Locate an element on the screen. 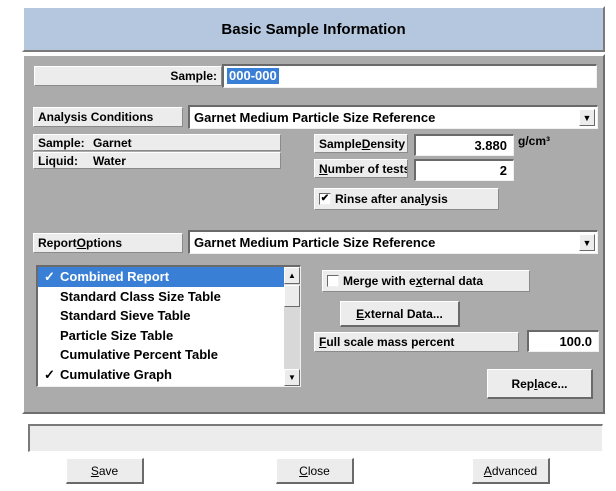 The width and height of the screenshot is (616, 491). full-scale-label: Full scale mass percent is located at coordinates (416, 342).